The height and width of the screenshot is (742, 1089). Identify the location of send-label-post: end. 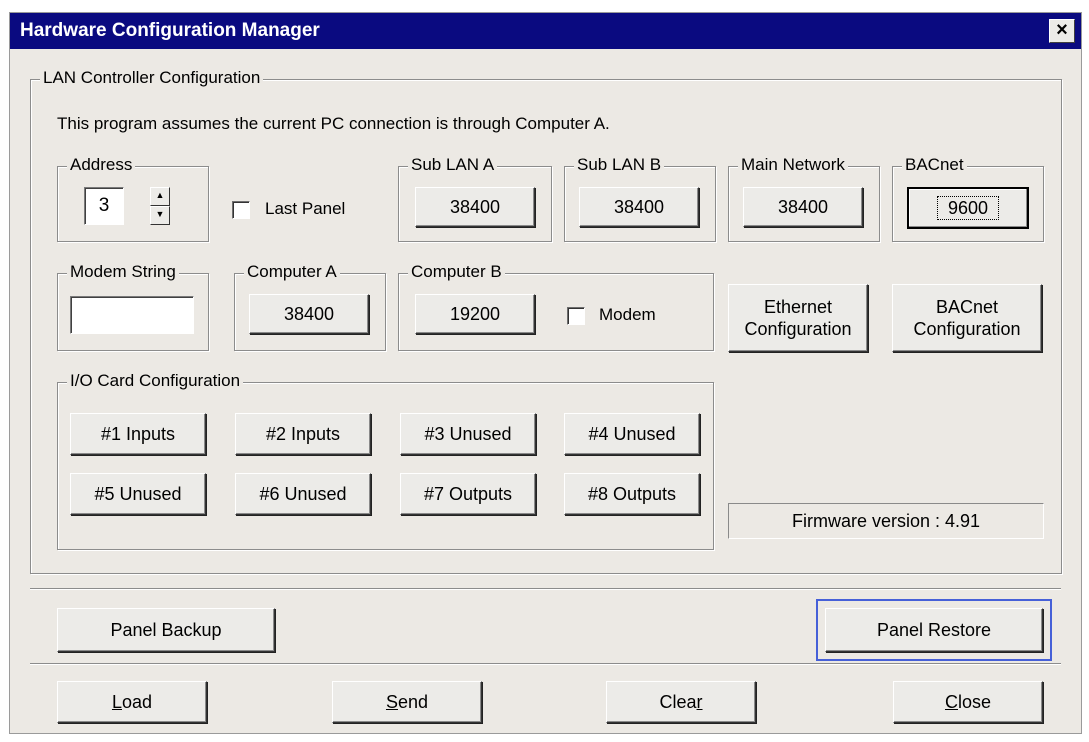
(413, 702).